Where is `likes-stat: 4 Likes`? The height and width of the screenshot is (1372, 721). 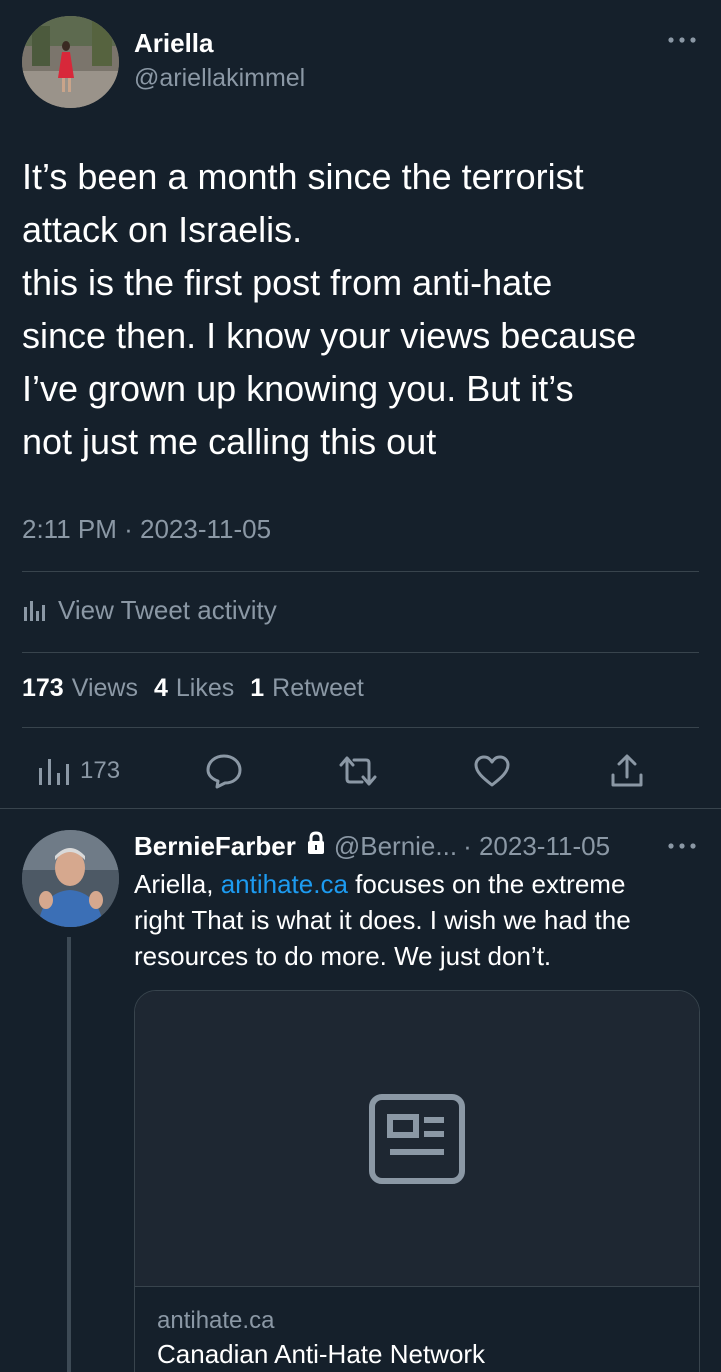 likes-stat: 4 Likes is located at coordinates (194, 688).